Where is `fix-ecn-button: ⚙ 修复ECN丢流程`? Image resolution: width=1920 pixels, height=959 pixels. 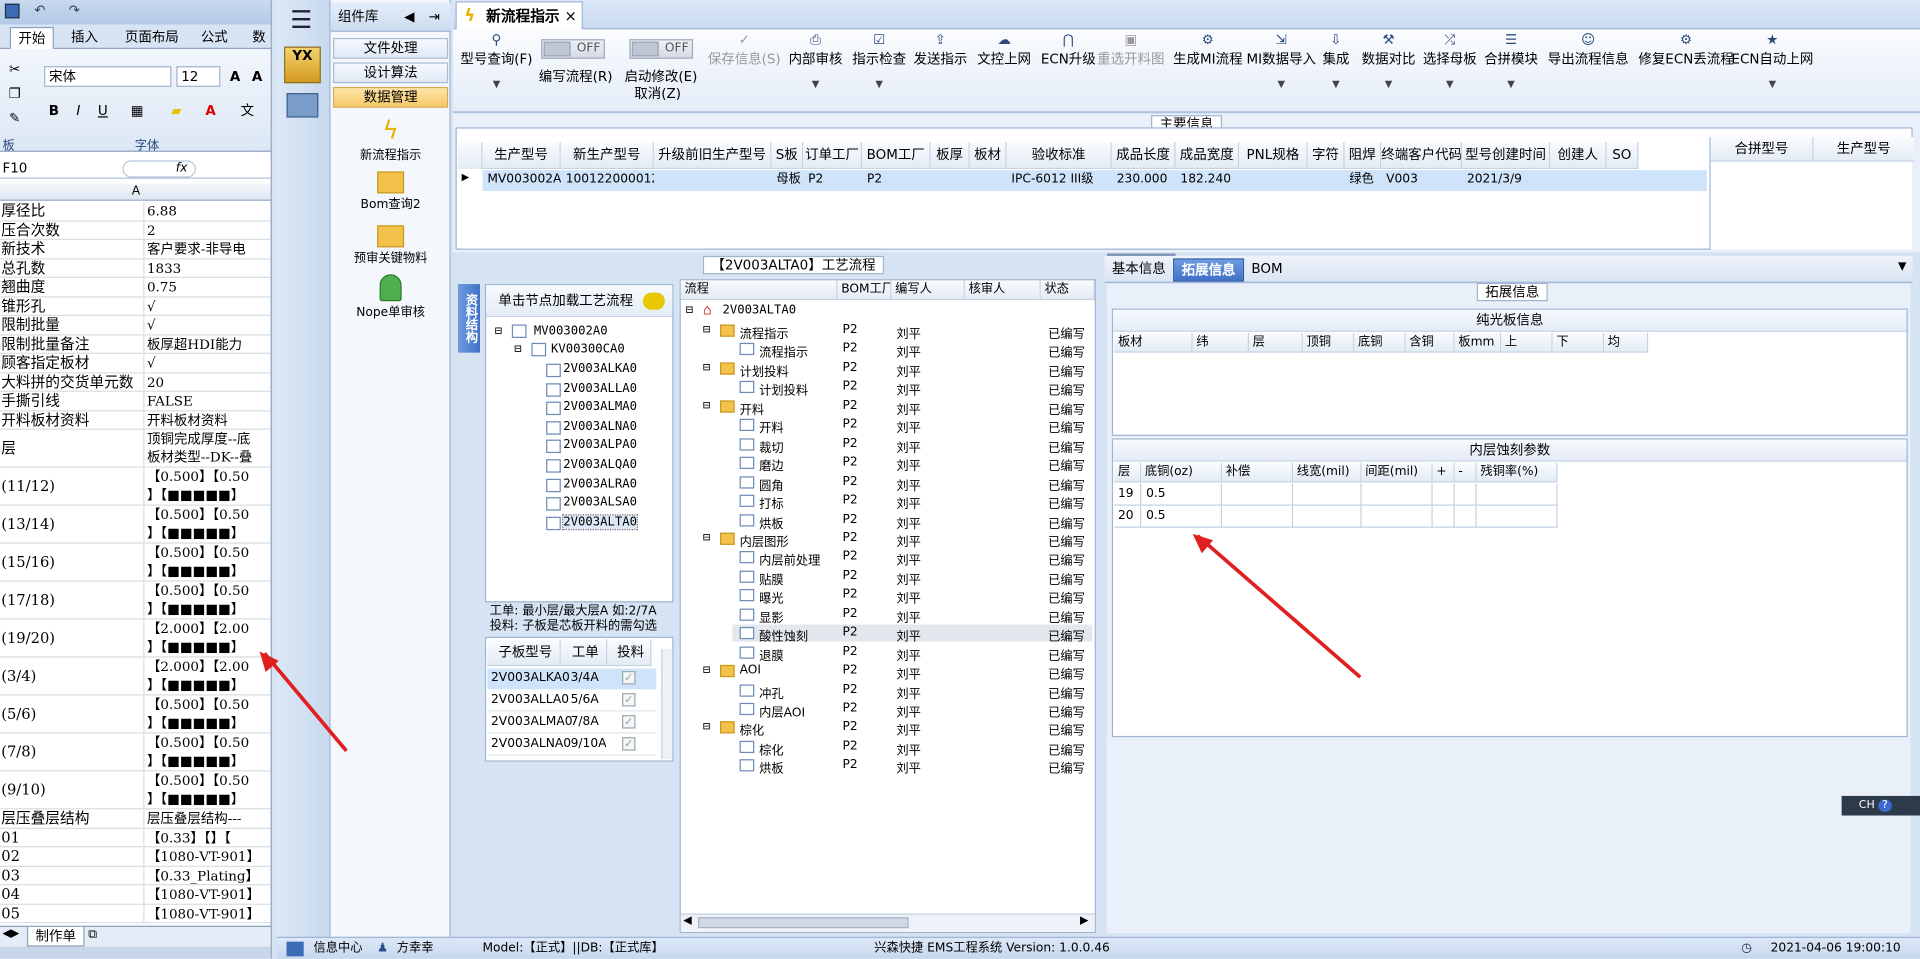 fix-ecn-button: ⚙ 修复ECN丢流程 is located at coordinates (1685, 50).